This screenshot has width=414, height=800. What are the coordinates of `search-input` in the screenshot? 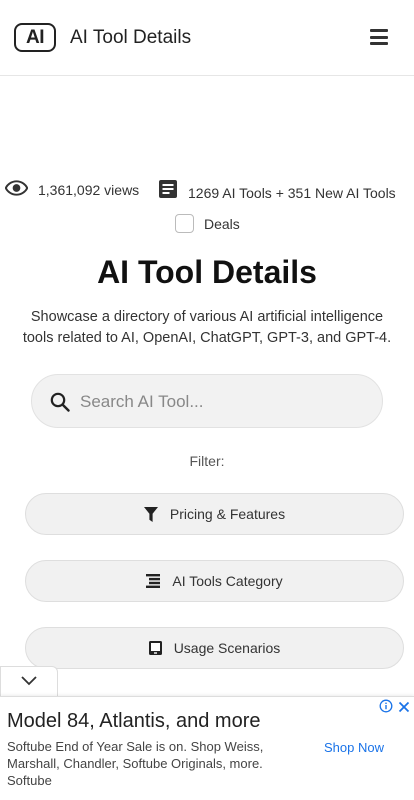 It's located at (225, 402).